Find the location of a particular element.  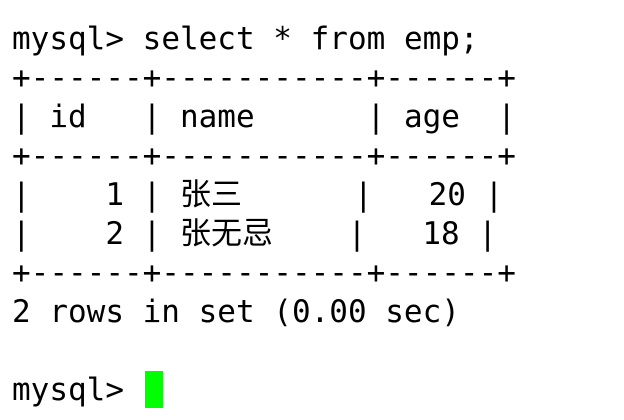

header-id: id is located at coordinates (68, 117).